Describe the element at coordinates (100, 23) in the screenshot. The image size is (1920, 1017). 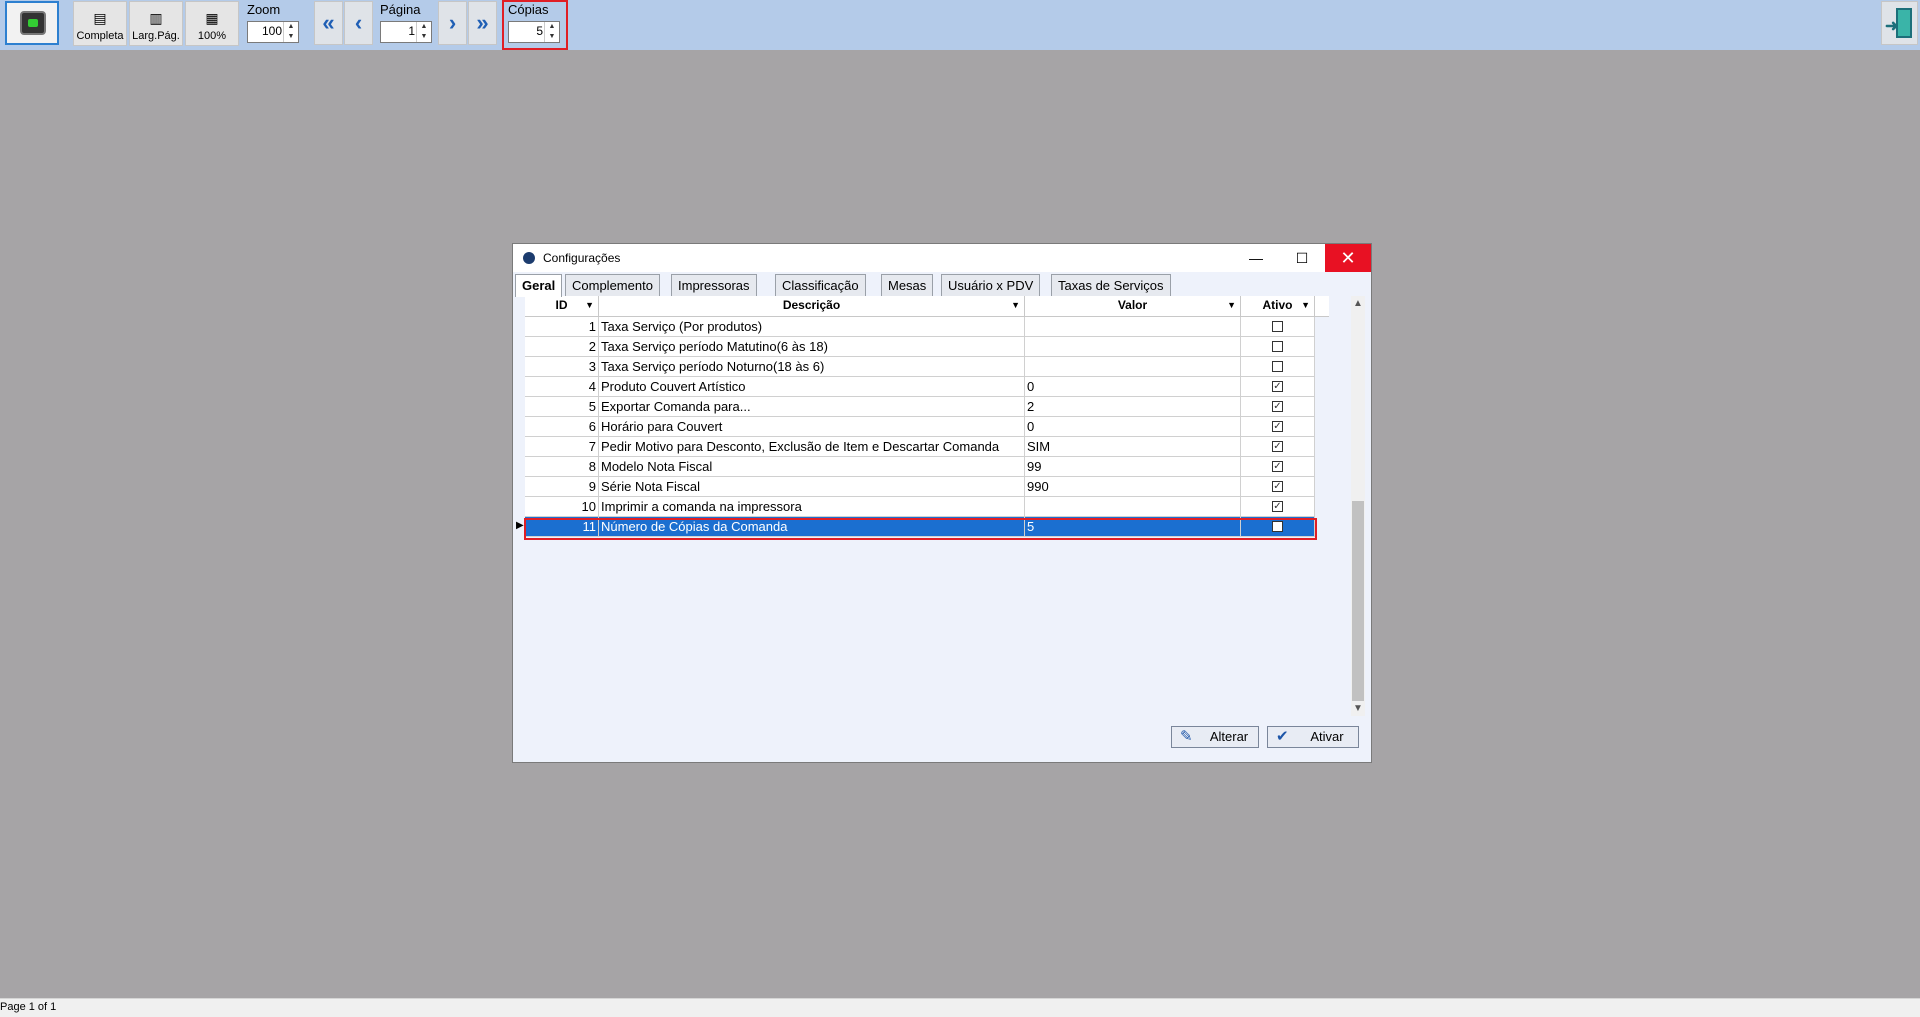
I see `view-full-page-button: ▤ Completa` at that location.